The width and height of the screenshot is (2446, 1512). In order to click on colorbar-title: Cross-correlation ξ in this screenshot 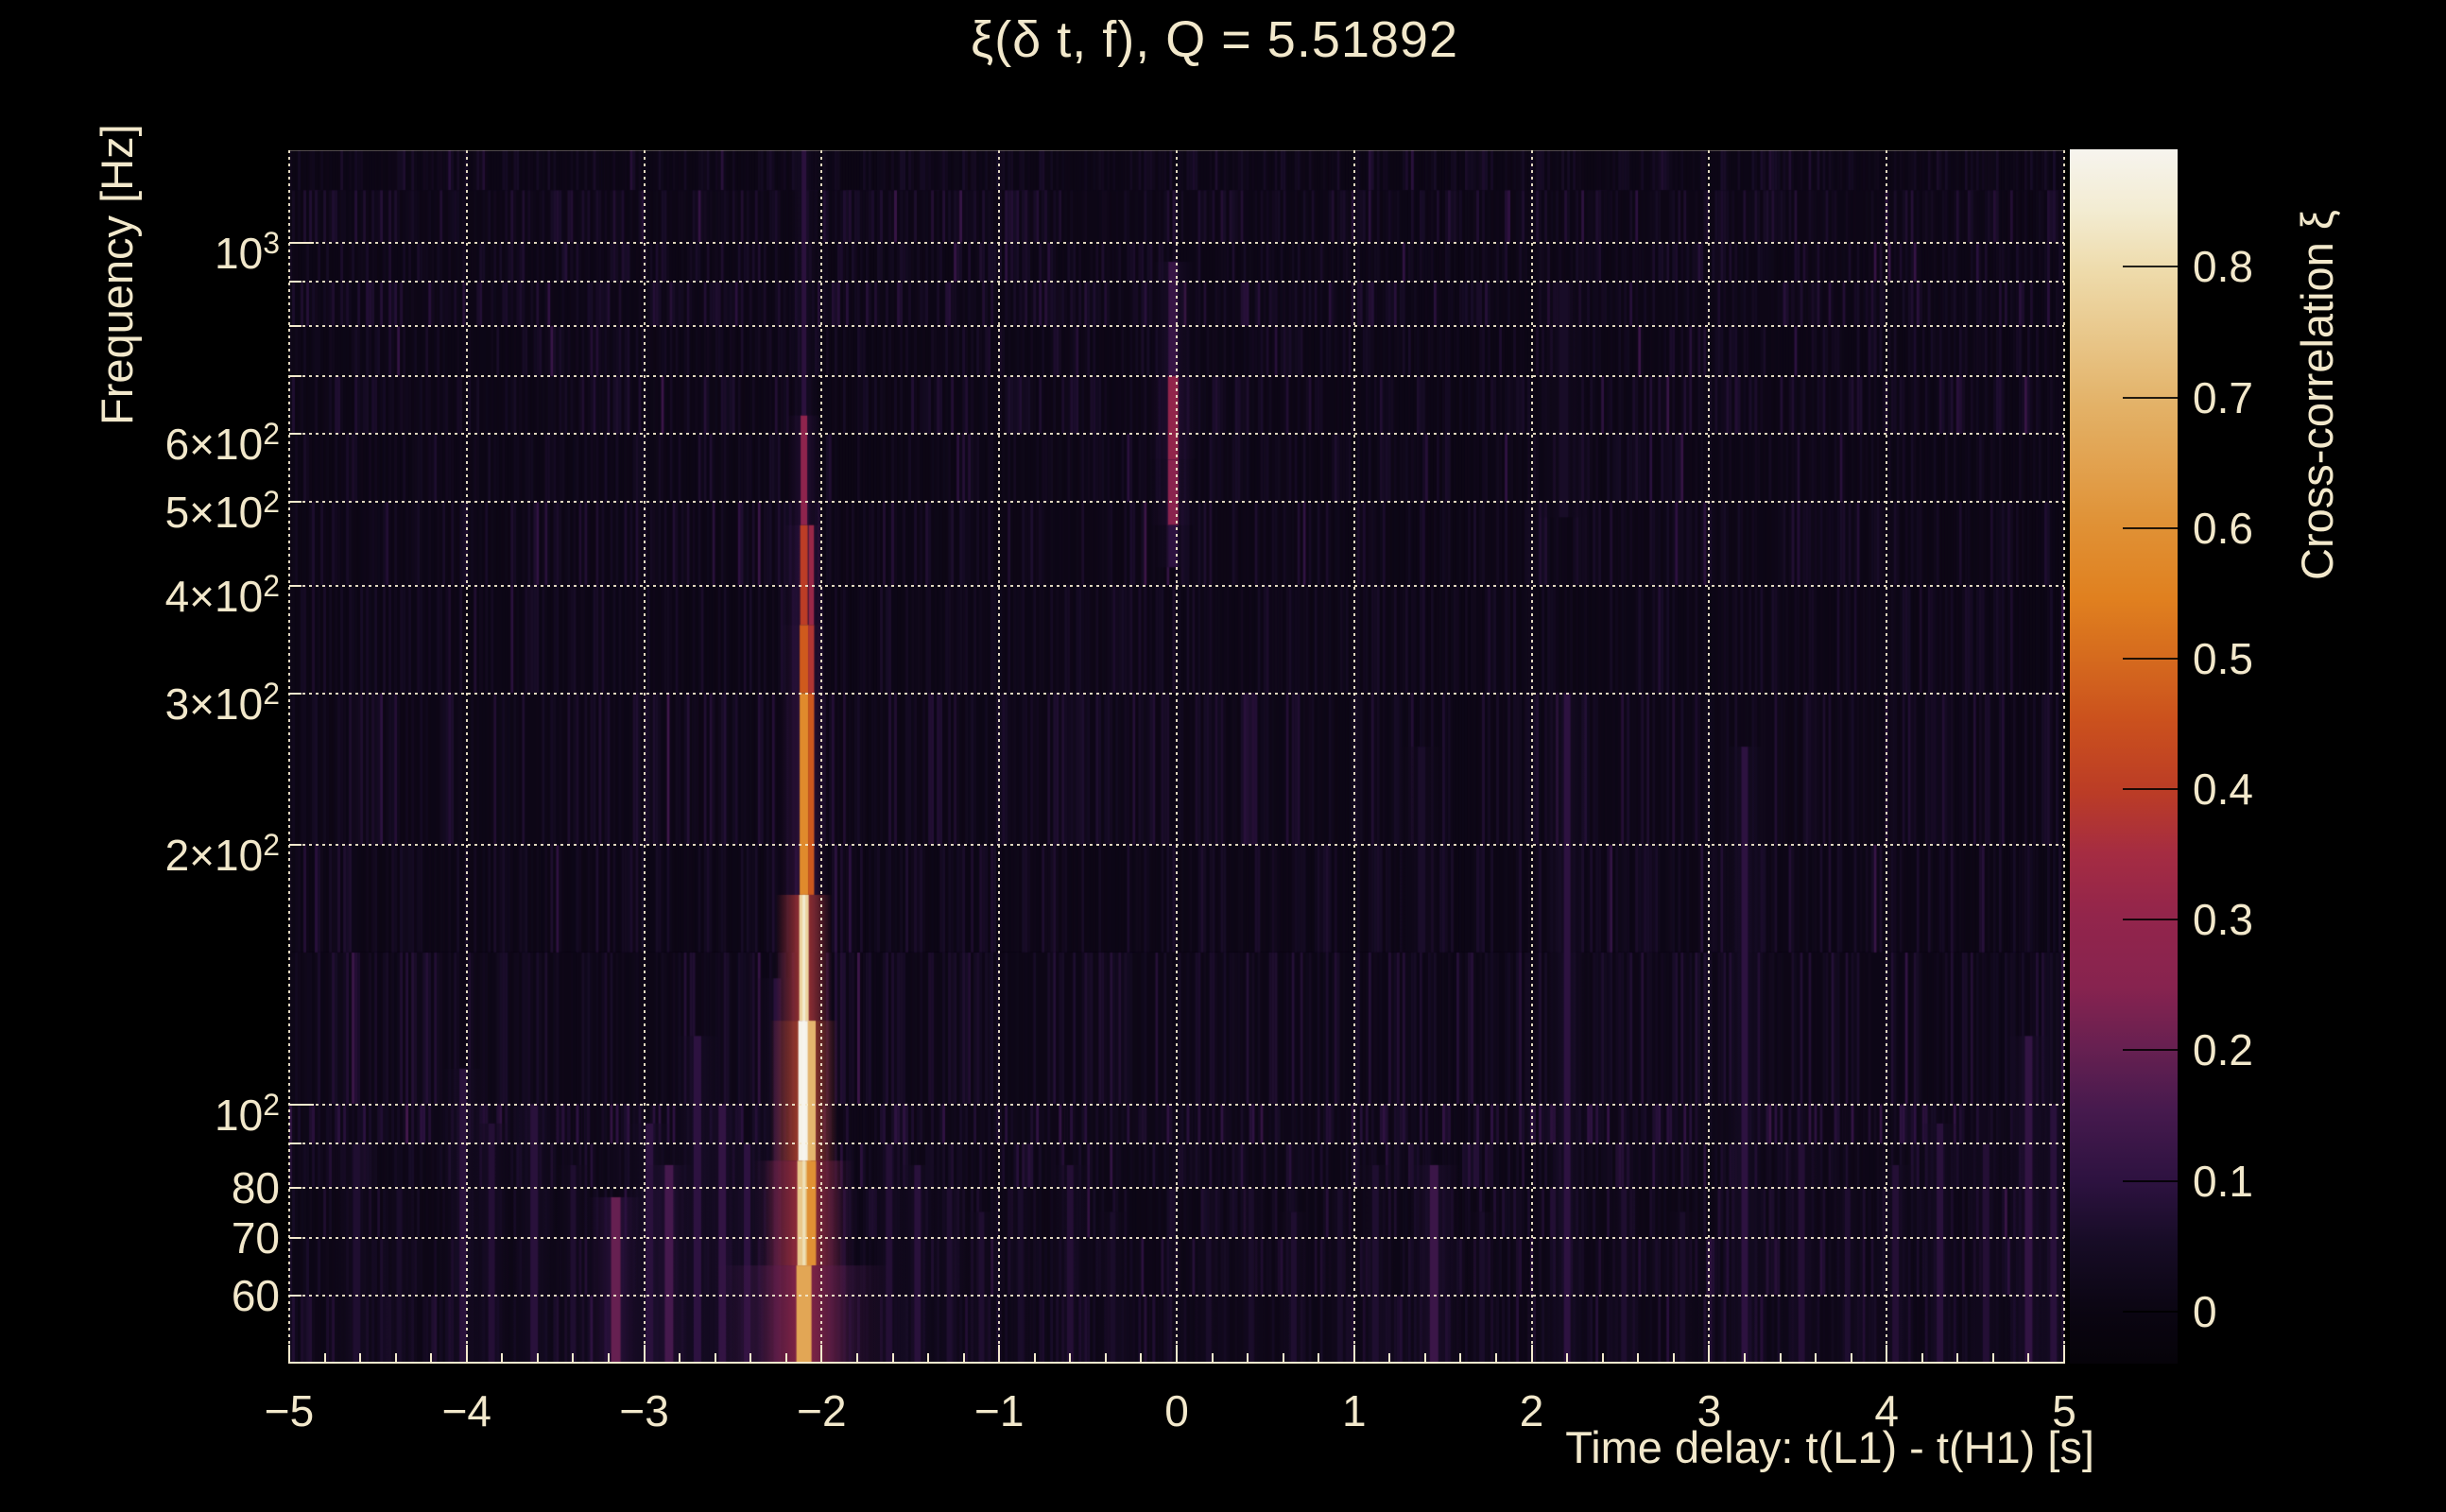, I will do `click(2317, 395)`.